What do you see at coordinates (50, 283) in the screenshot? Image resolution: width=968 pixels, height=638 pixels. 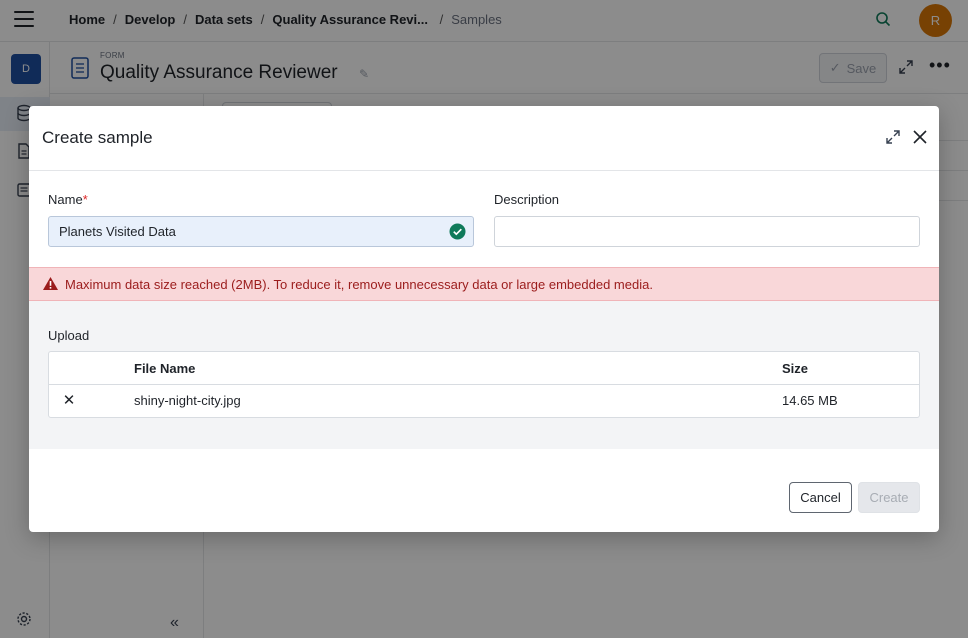 I see `warning-icon` at bounding box center [50, 283].